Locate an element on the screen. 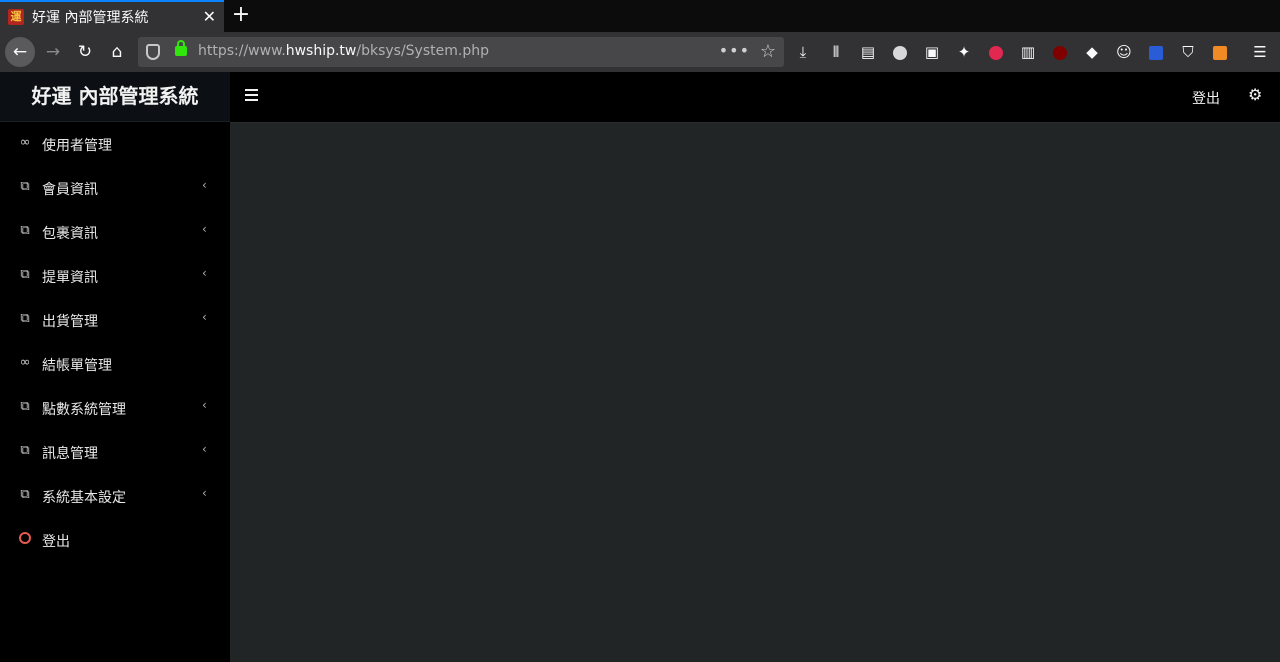 Image resolution: width=1280 pixels, height=662 pixels. home-icon: ⌂ is located at coordinates (117, 52).